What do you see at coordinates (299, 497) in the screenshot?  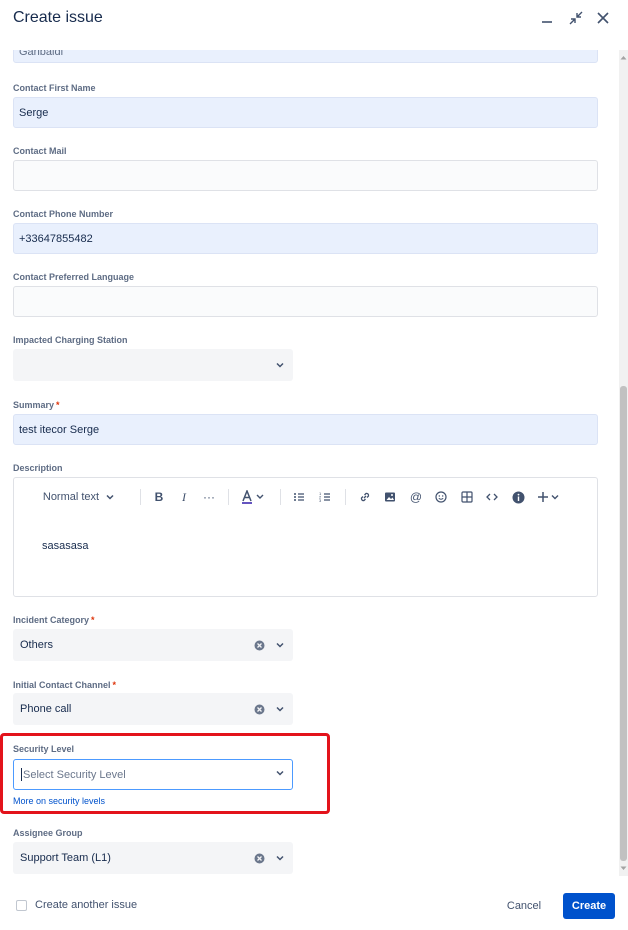 I see `bullet-list-icon` at bounding box center [299, 497].